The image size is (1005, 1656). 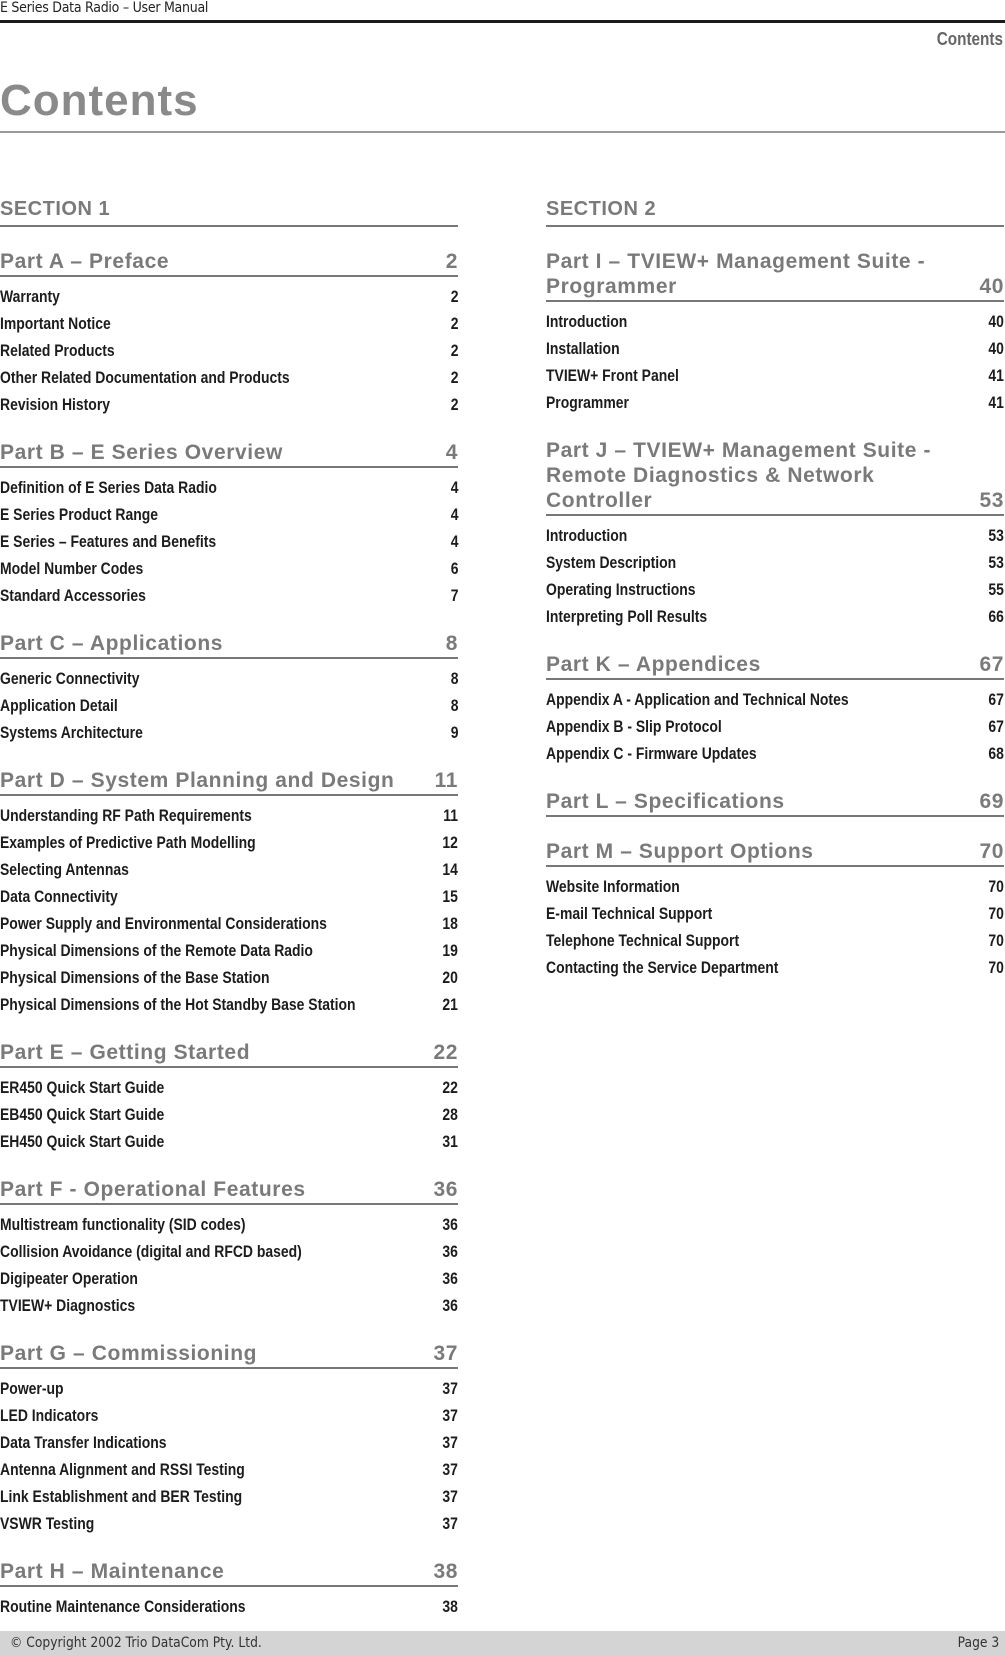 I want to click on part-heading: Part C – Applications 8, so click(x=229, y=645).